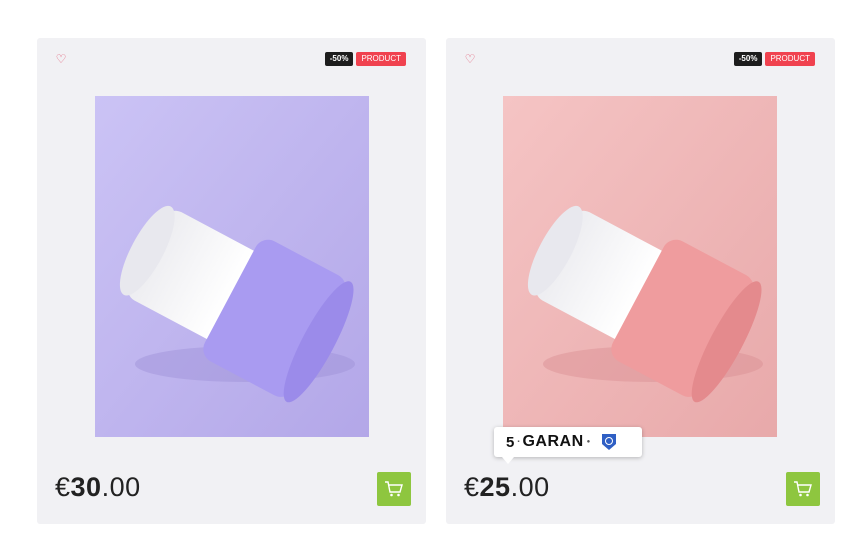  What do you see at coordinates (518, 442) in the screenshot?
I see `warranty-small-icon: ▪` at bounding box center [518, 442].